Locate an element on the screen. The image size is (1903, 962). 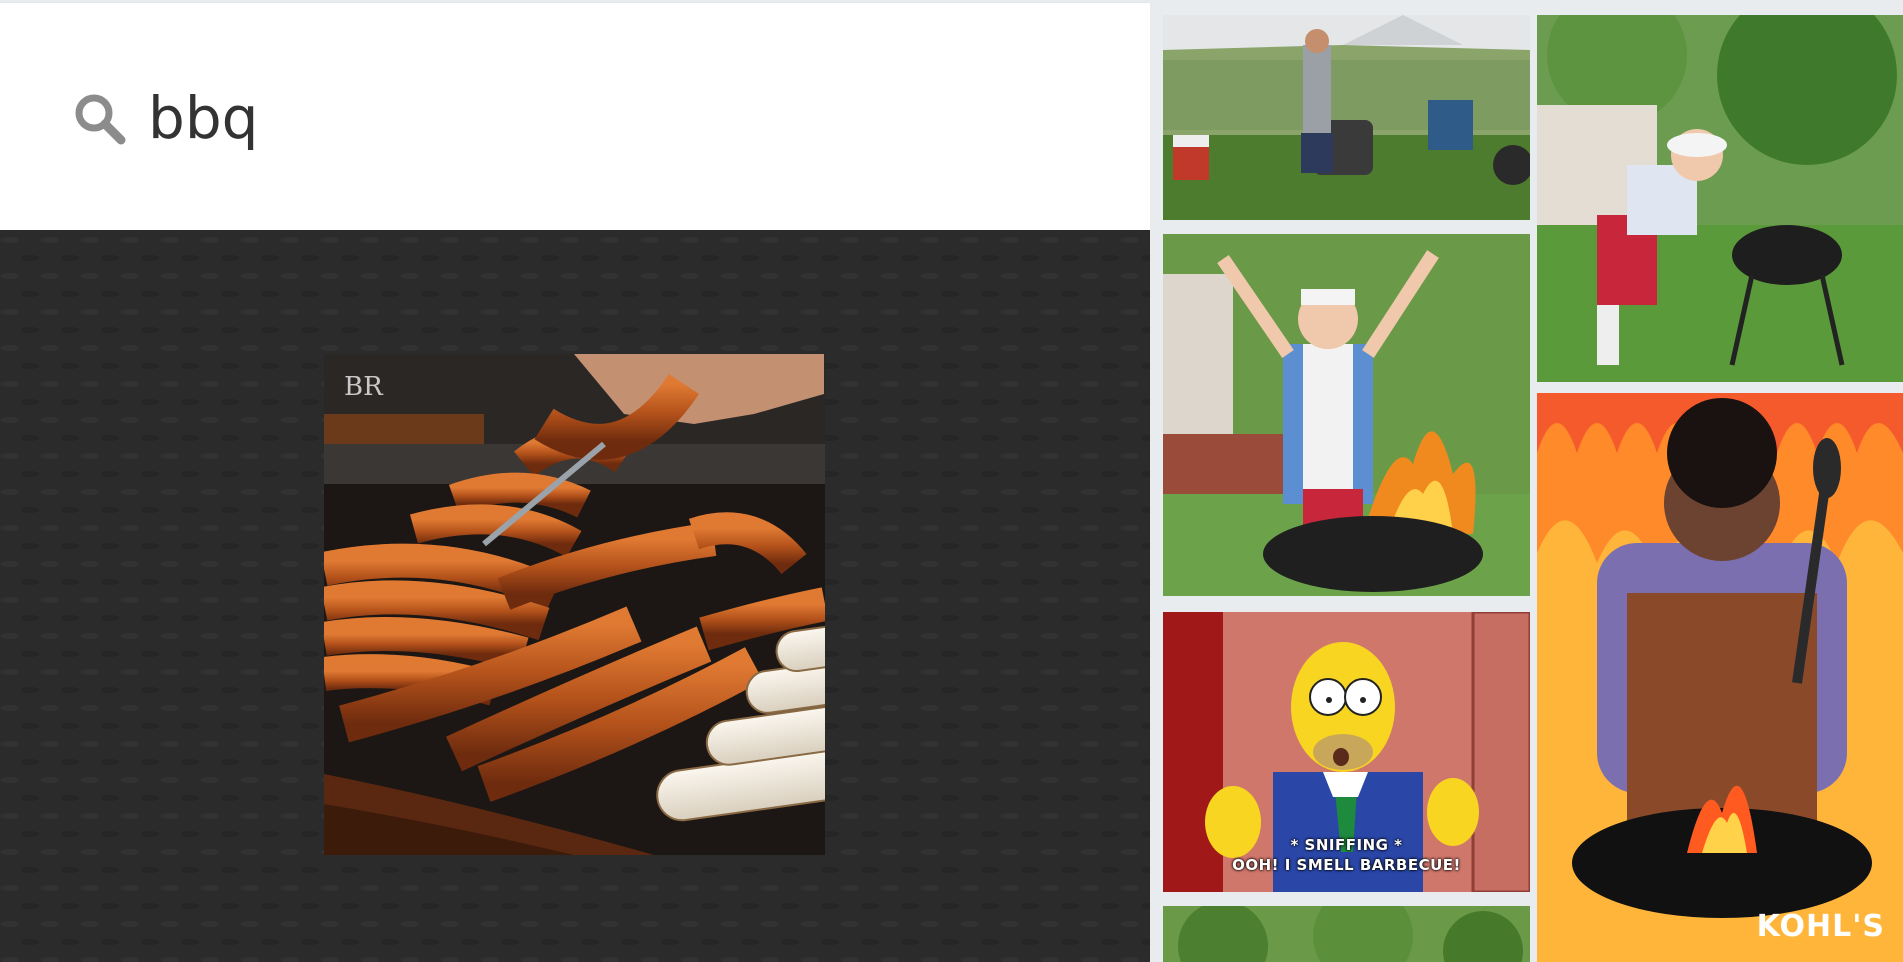
caption-line-1: * SNIFFING * is located at coordinates (1346, 845).